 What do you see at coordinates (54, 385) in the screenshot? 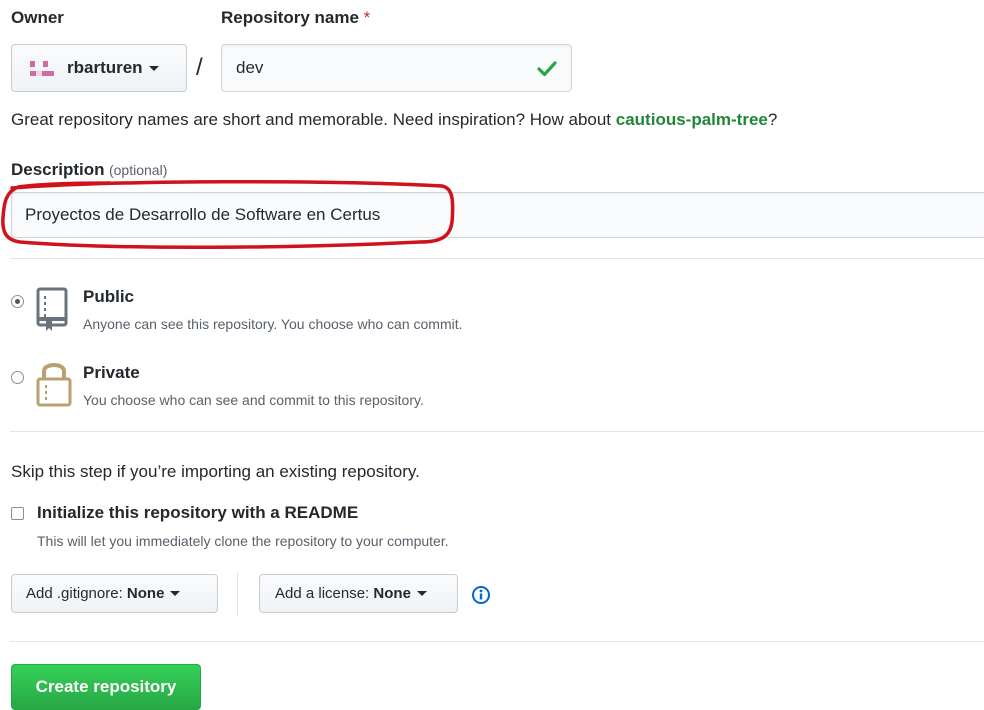
I see `lock-icon` at bounding box center [54, 385].